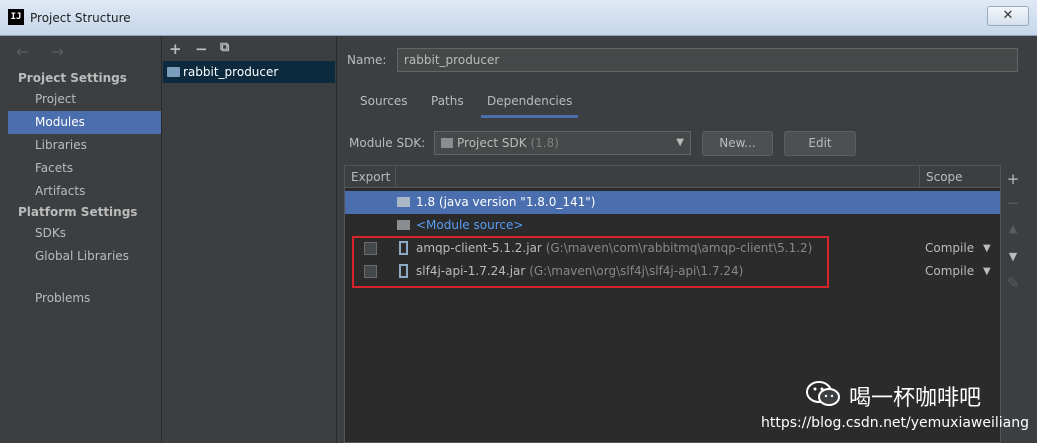 The width and height of the screenshot is (1037, 443). I want to click on dependency-row-sdk: 1.8 (java version "1.8.0_141"), so click(672, 202).